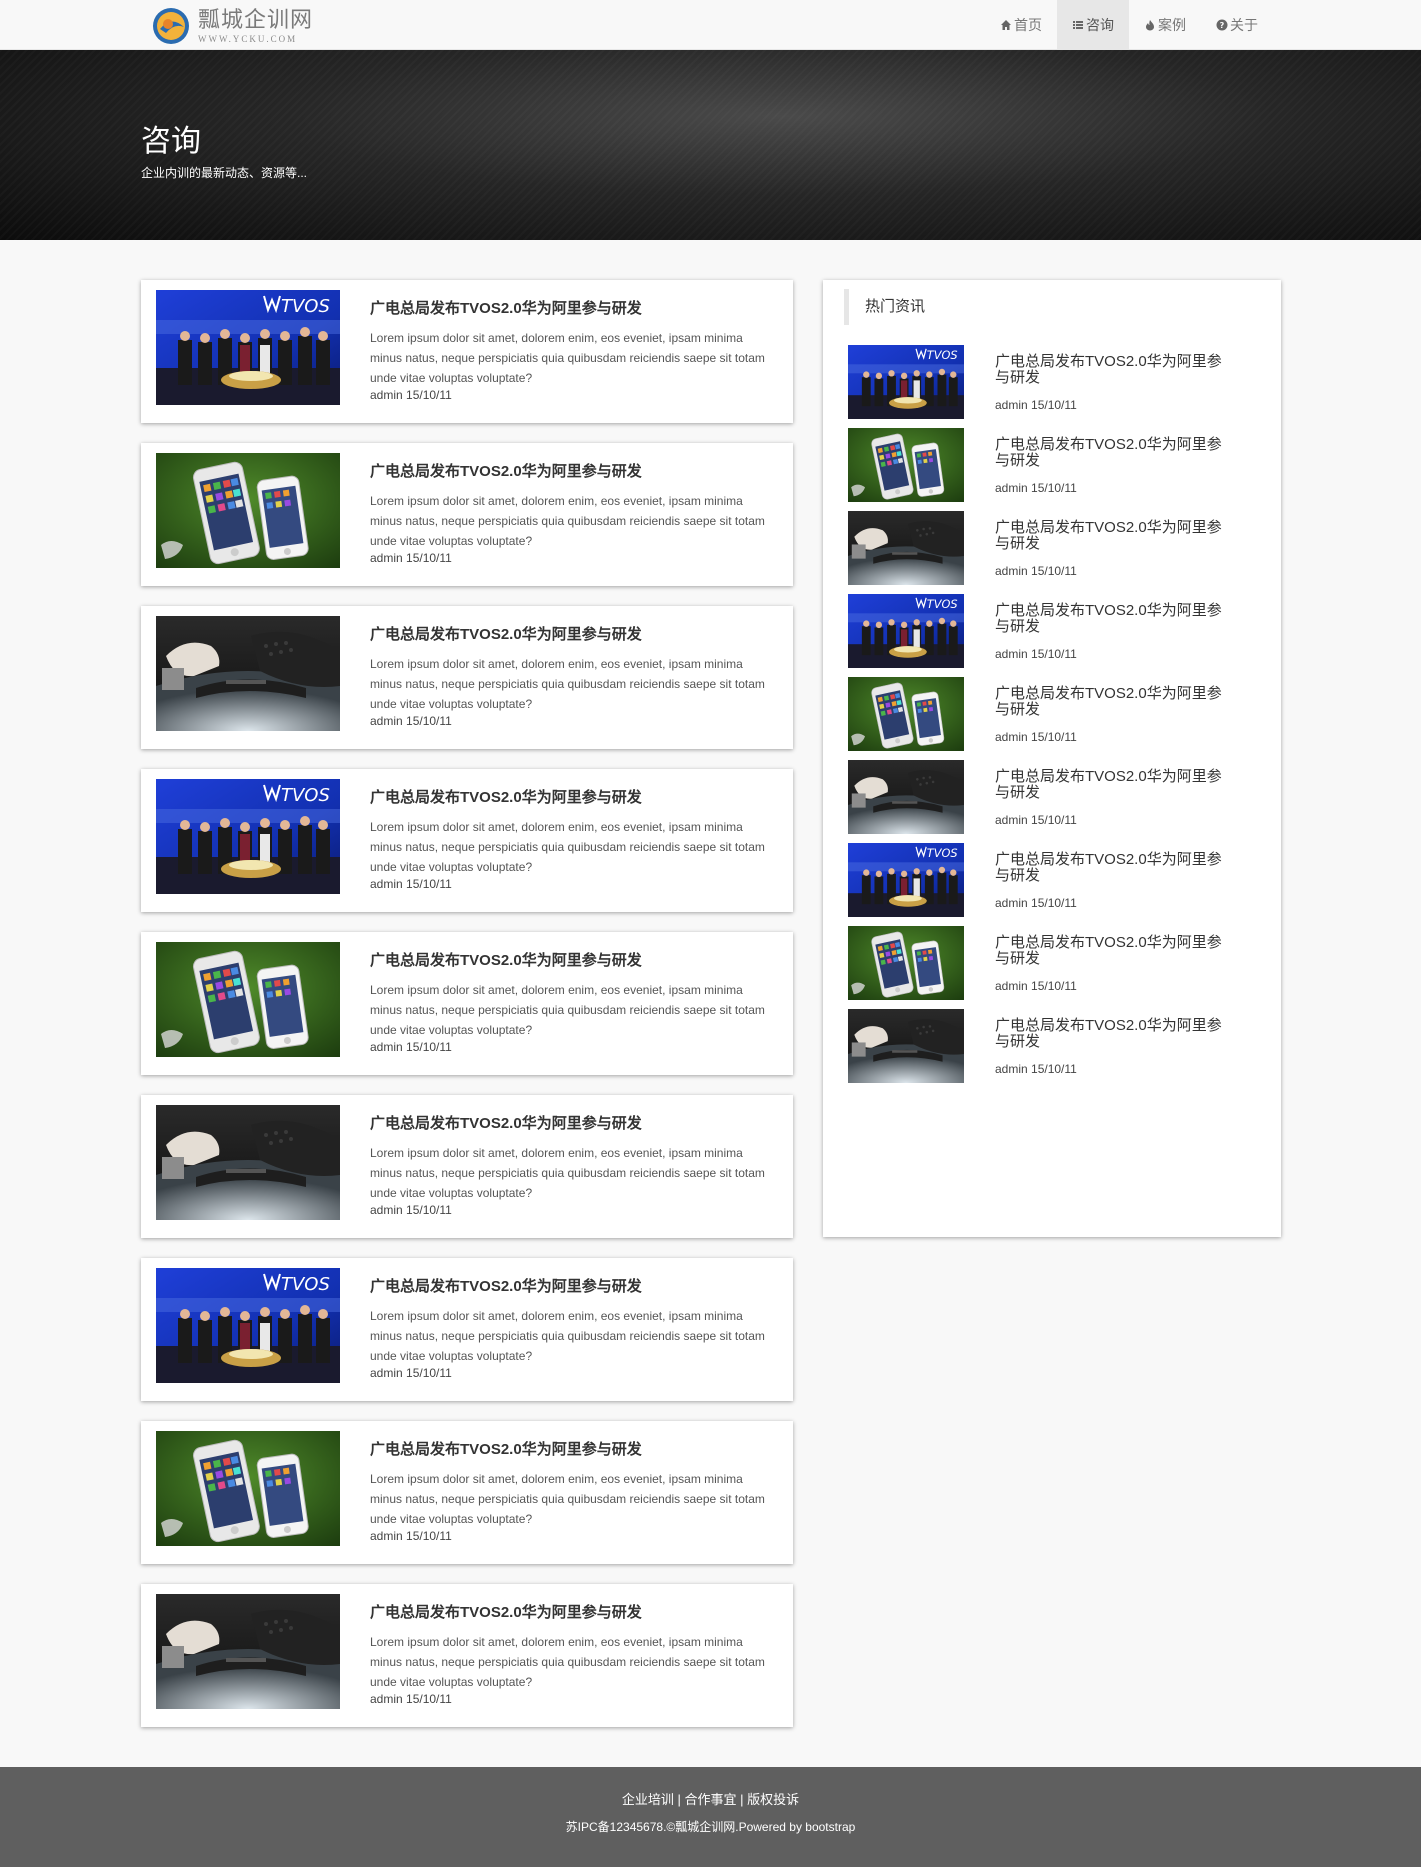  I want to click on nav-item-consult: 咨询, so click(1093, 25).